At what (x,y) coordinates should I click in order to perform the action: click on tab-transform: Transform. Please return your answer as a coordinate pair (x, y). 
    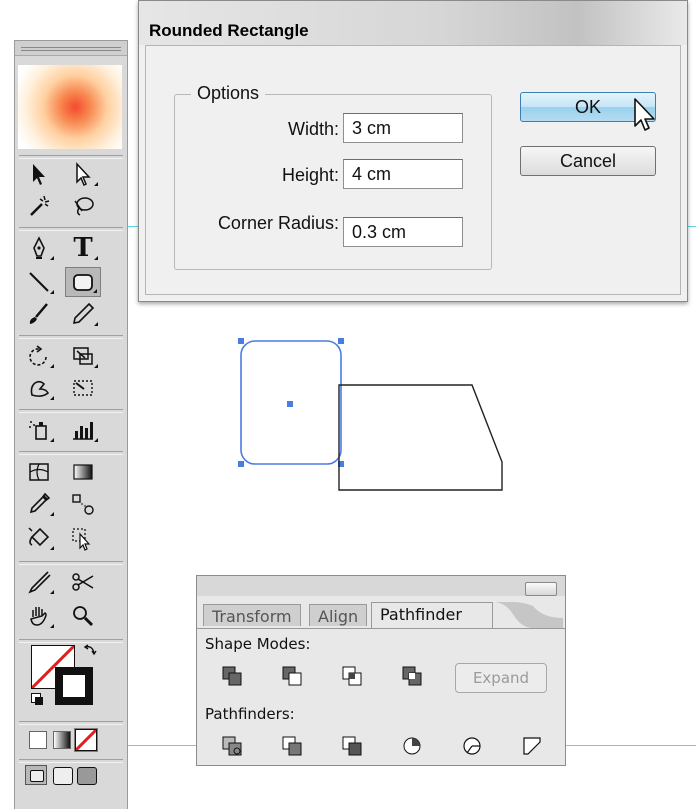
    Looking at the image, I should click on (252, 615).